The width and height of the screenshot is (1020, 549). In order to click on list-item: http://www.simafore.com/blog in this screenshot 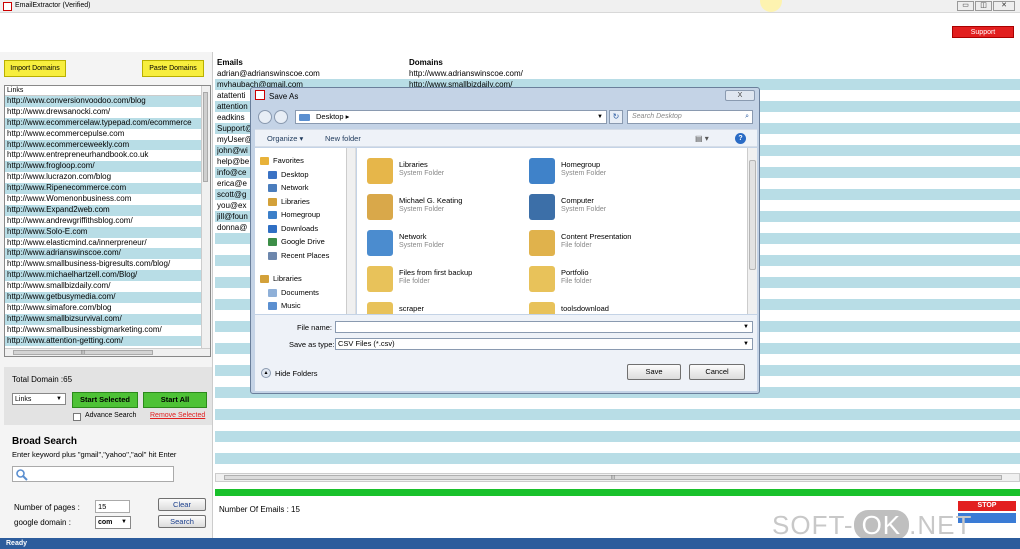, I will do `click(107, 308)`.